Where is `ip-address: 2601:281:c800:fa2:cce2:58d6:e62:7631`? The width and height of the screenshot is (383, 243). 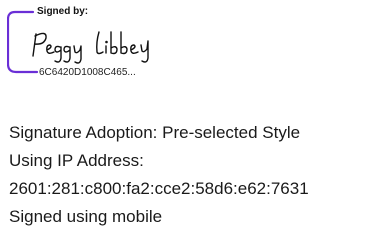 ip-address: 2601:281:c800:fa2:cce2:58d6:e62:7631 is located at coordinates (159, 188).